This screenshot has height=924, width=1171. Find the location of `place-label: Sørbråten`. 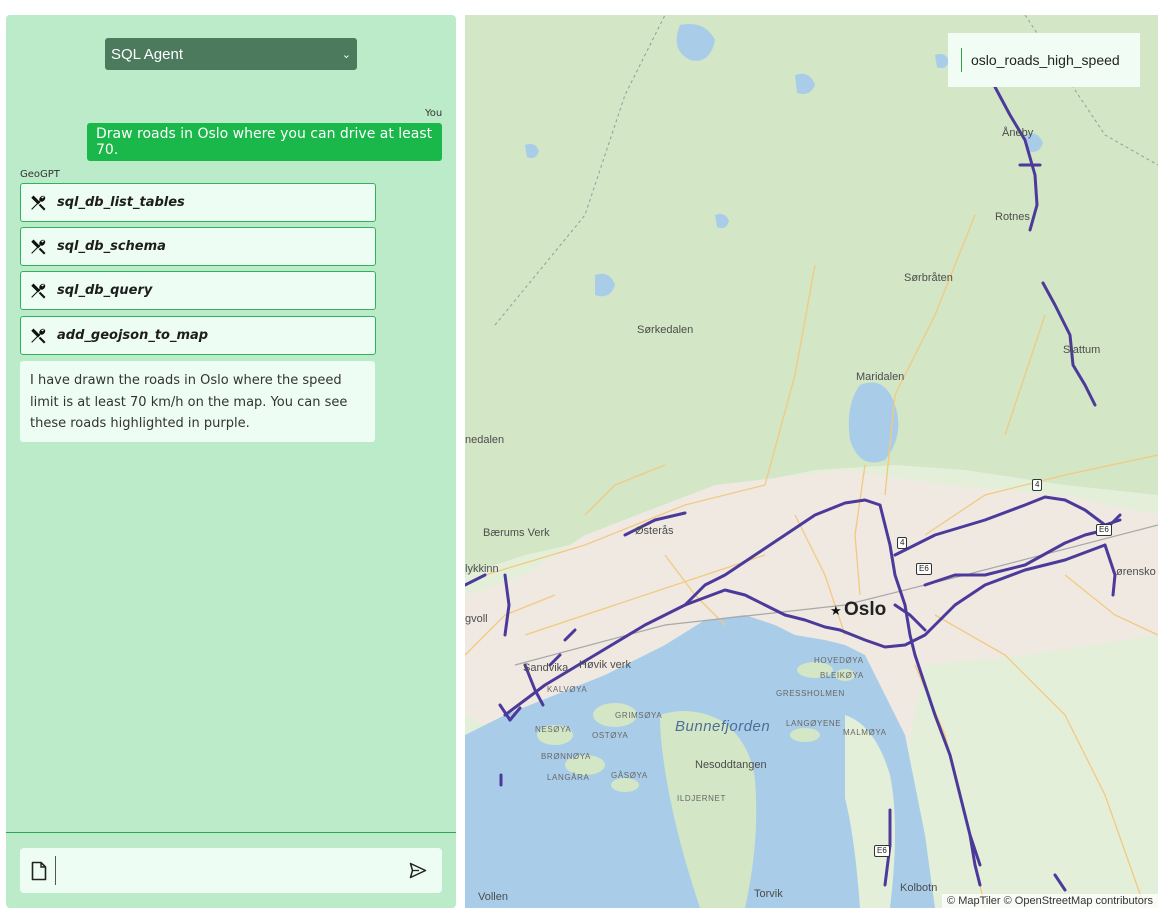

place-label: Sørbråten is located at coordinates (928, 278).